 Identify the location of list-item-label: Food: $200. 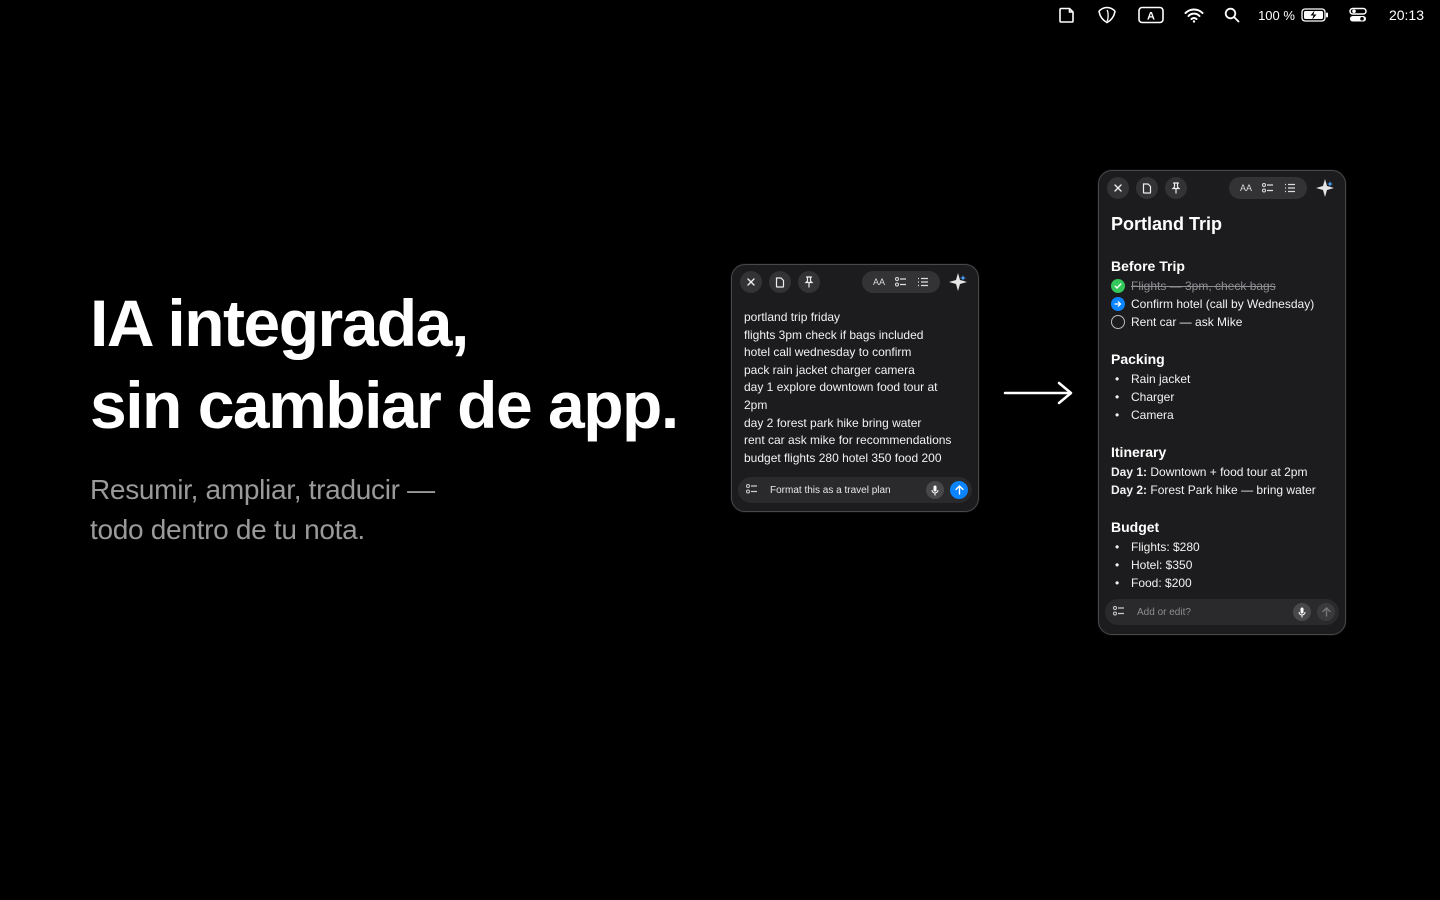
(1161, 583).